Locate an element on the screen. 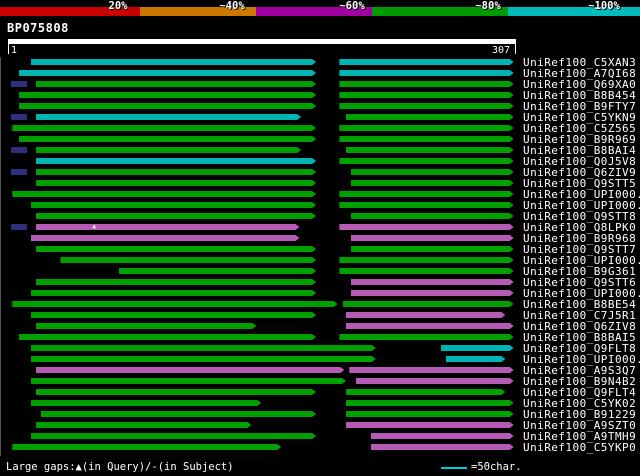 The height and width of the screenshot is (476, 640). query-end-label: 307 is located at coordinates (501, 50).